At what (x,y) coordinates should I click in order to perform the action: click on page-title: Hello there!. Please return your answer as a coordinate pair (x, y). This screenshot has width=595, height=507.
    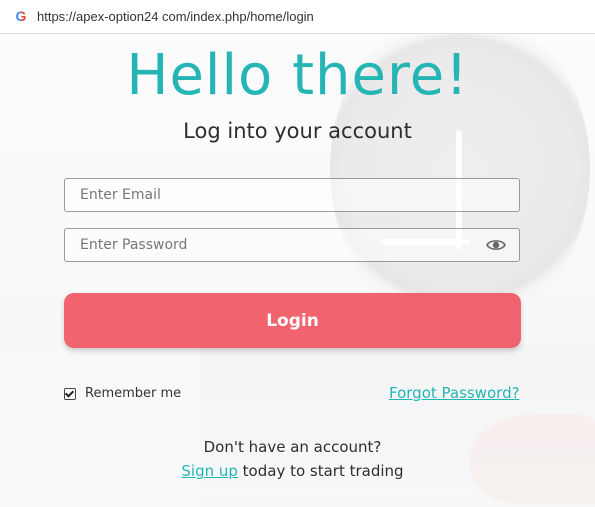
    Looking at the image, I should click on (297, 75).